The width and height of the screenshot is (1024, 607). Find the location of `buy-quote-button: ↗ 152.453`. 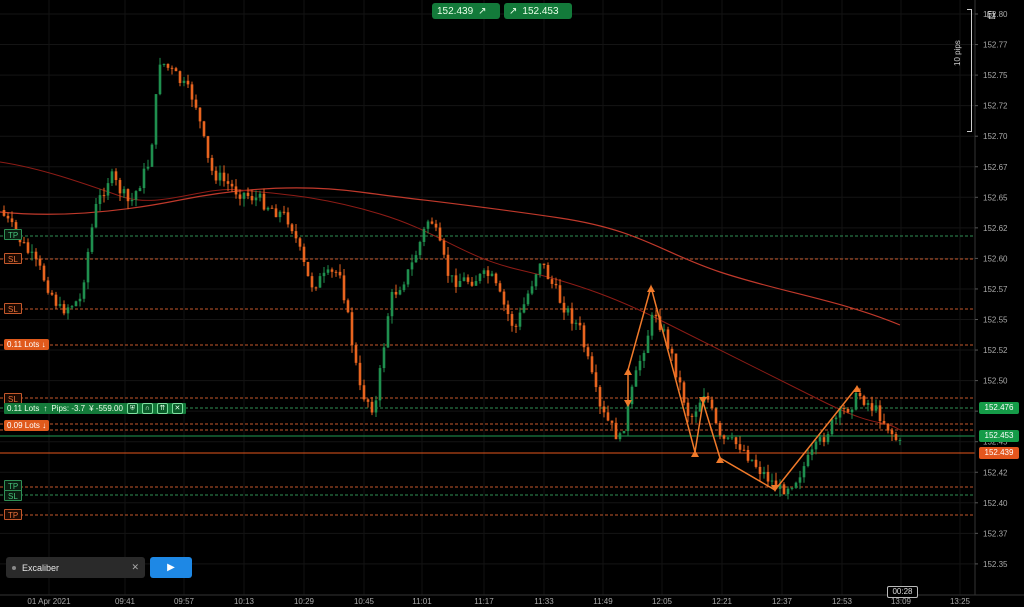

buy-quote-button: ↗ 152.453 is located at coordinates (538, 11).